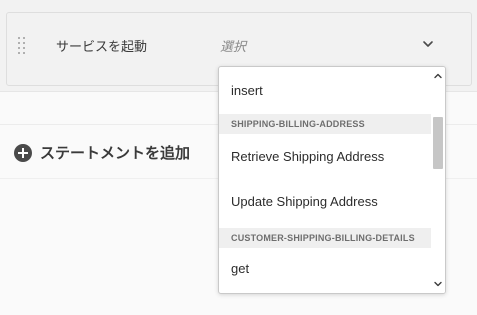 This screenshot has width=477, height=315. What do you see at coordinates (325, 202) in the screenshot?
I see `dropdown-option-update-shipping-address: Update Shipping Address` at bounding box center [325, 202].